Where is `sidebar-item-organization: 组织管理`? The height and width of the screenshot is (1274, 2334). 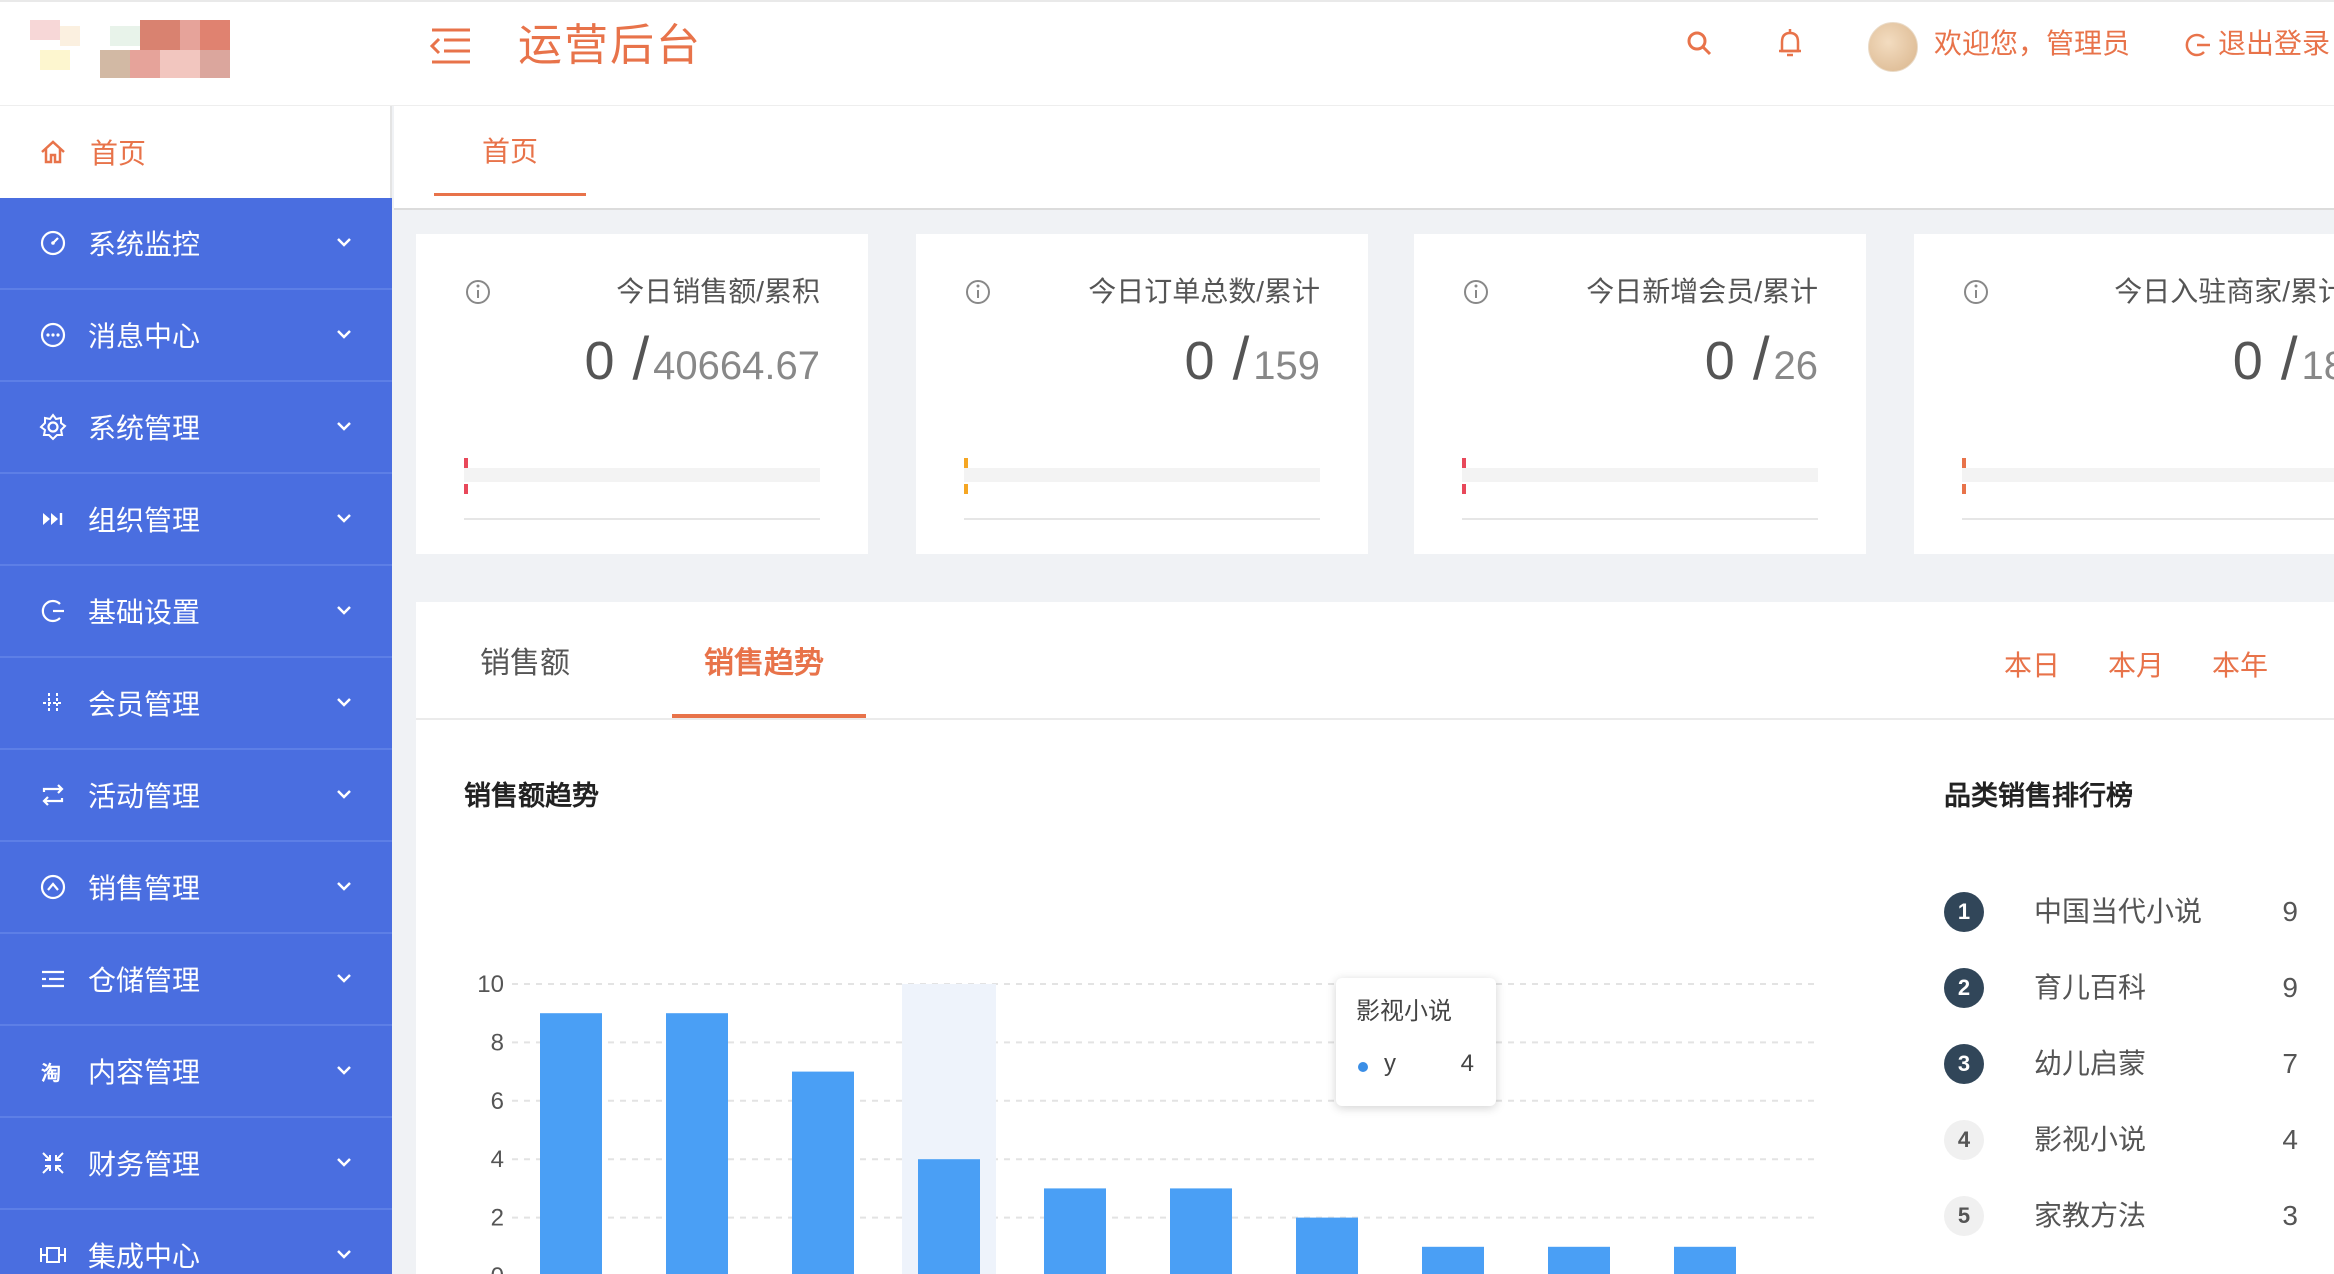 sidebar-item-organization: 组织管理 is located at coordinates (196, 520).